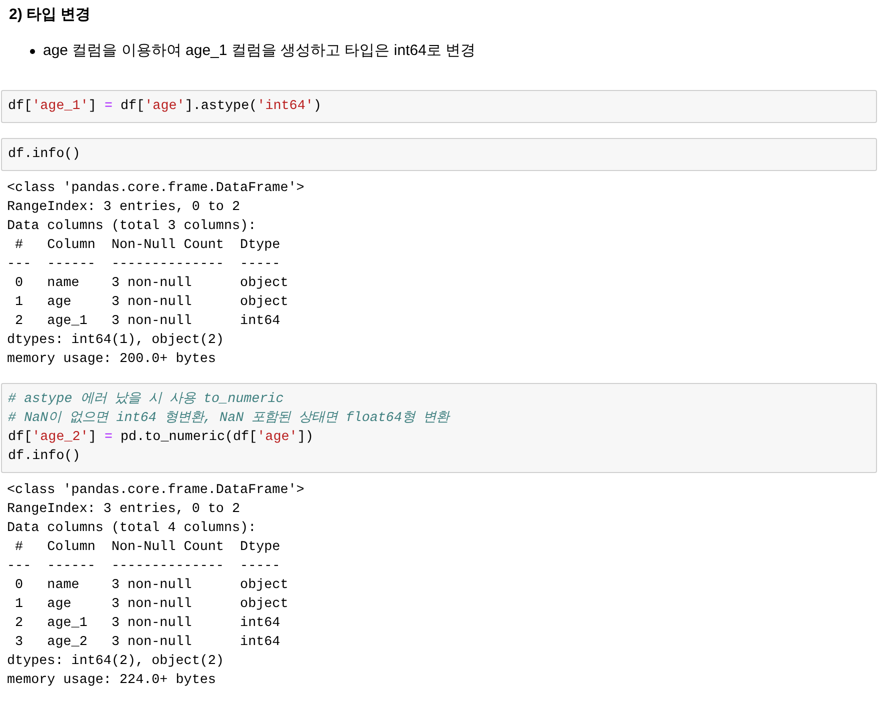 The width and height of the screenshot is (883, 711). Describe the element at coordinates (115, 341) in the screenshot. I see `output-line: dtypes: int64(1), object(2)` at that location.